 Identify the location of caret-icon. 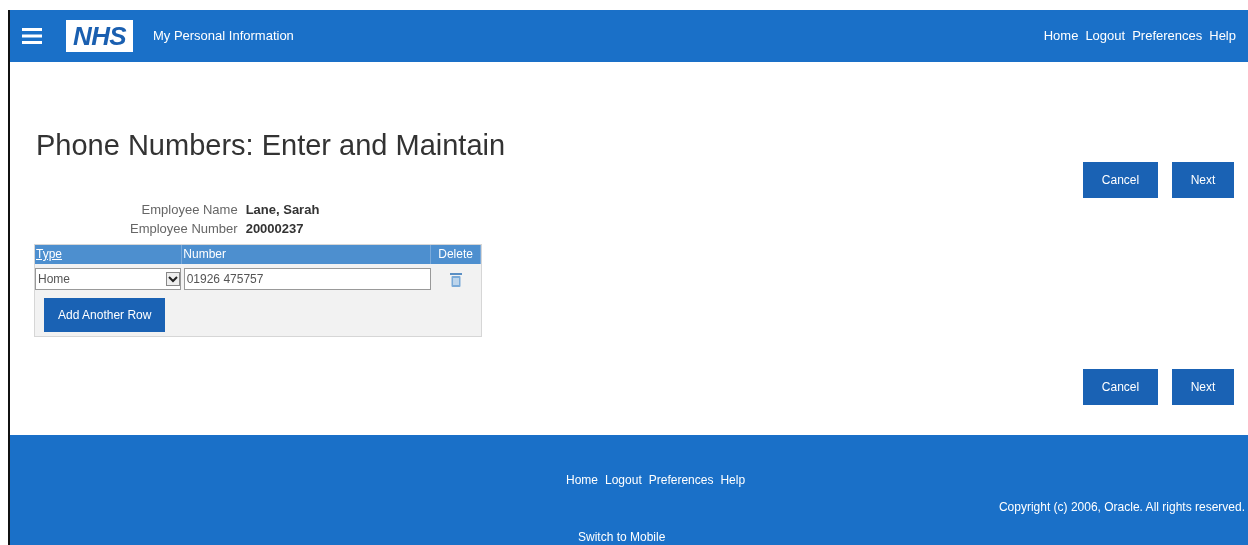
(172, 279).